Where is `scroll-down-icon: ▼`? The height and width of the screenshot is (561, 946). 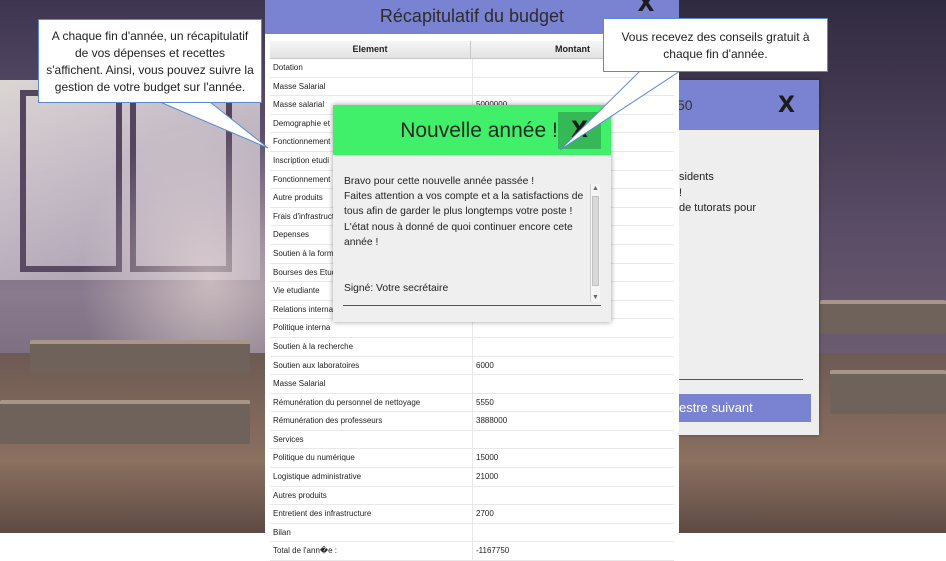 scroll-down-icon: ▼ is located at coordinates (595, 297).